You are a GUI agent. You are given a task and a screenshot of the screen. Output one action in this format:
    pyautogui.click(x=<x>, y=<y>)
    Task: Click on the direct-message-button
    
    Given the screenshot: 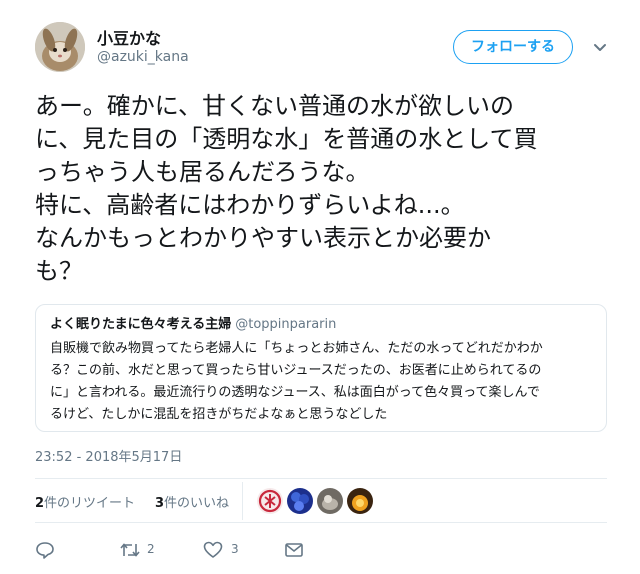 What is the action you would take?
    pyautogui.click(x=299, y=550)
    